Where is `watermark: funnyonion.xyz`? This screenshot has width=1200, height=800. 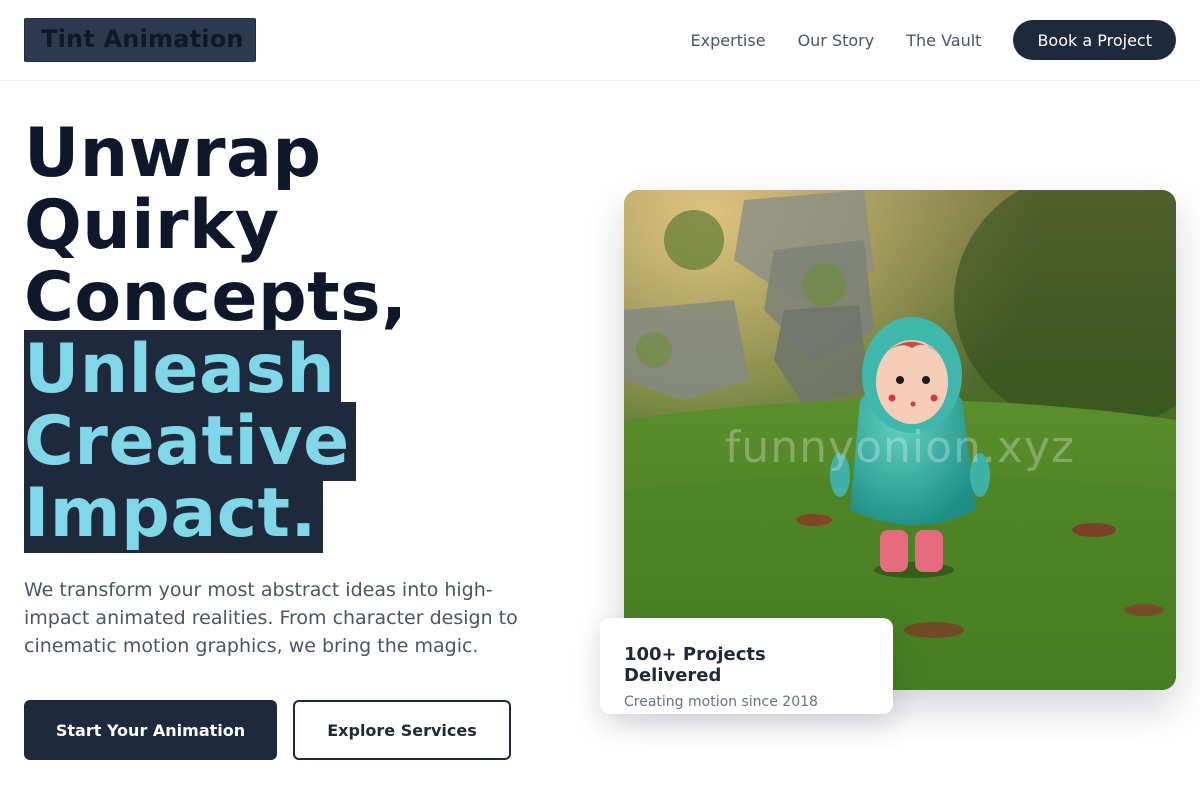
watermark: funnyonion.xyz is located at coordinates (900, 447).